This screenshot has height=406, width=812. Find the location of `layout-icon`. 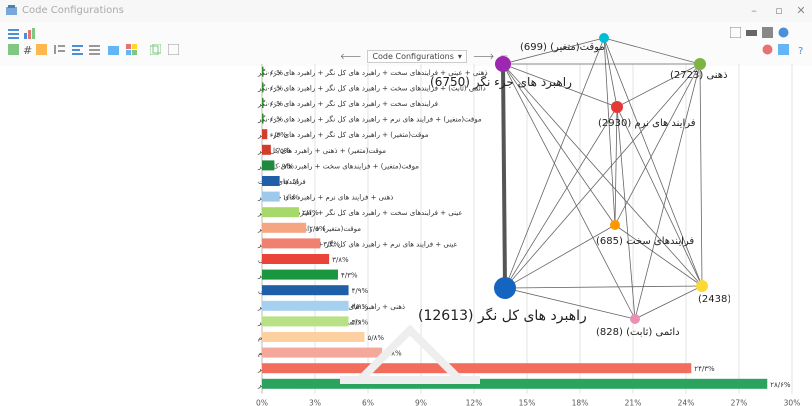

layout-icon is located at coordinates (783, 49).